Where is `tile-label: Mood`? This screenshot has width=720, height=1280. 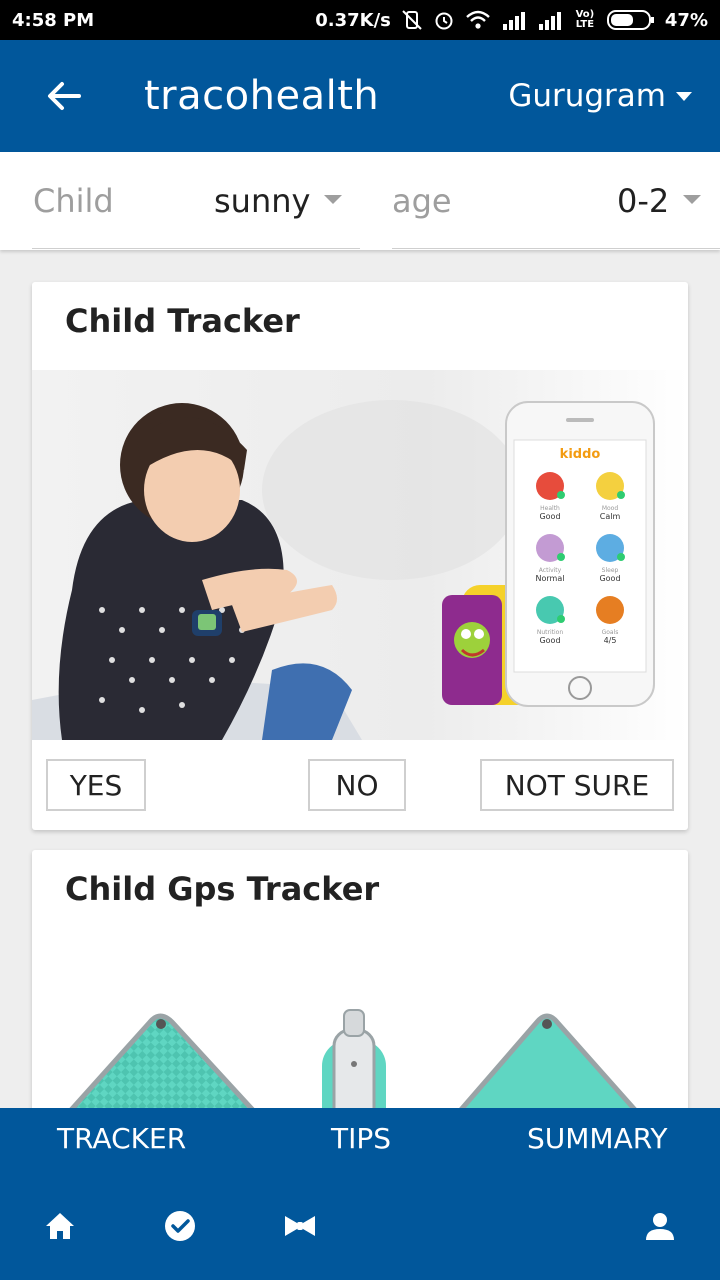 tile-label: Mood is located at coordinates (610, 508).